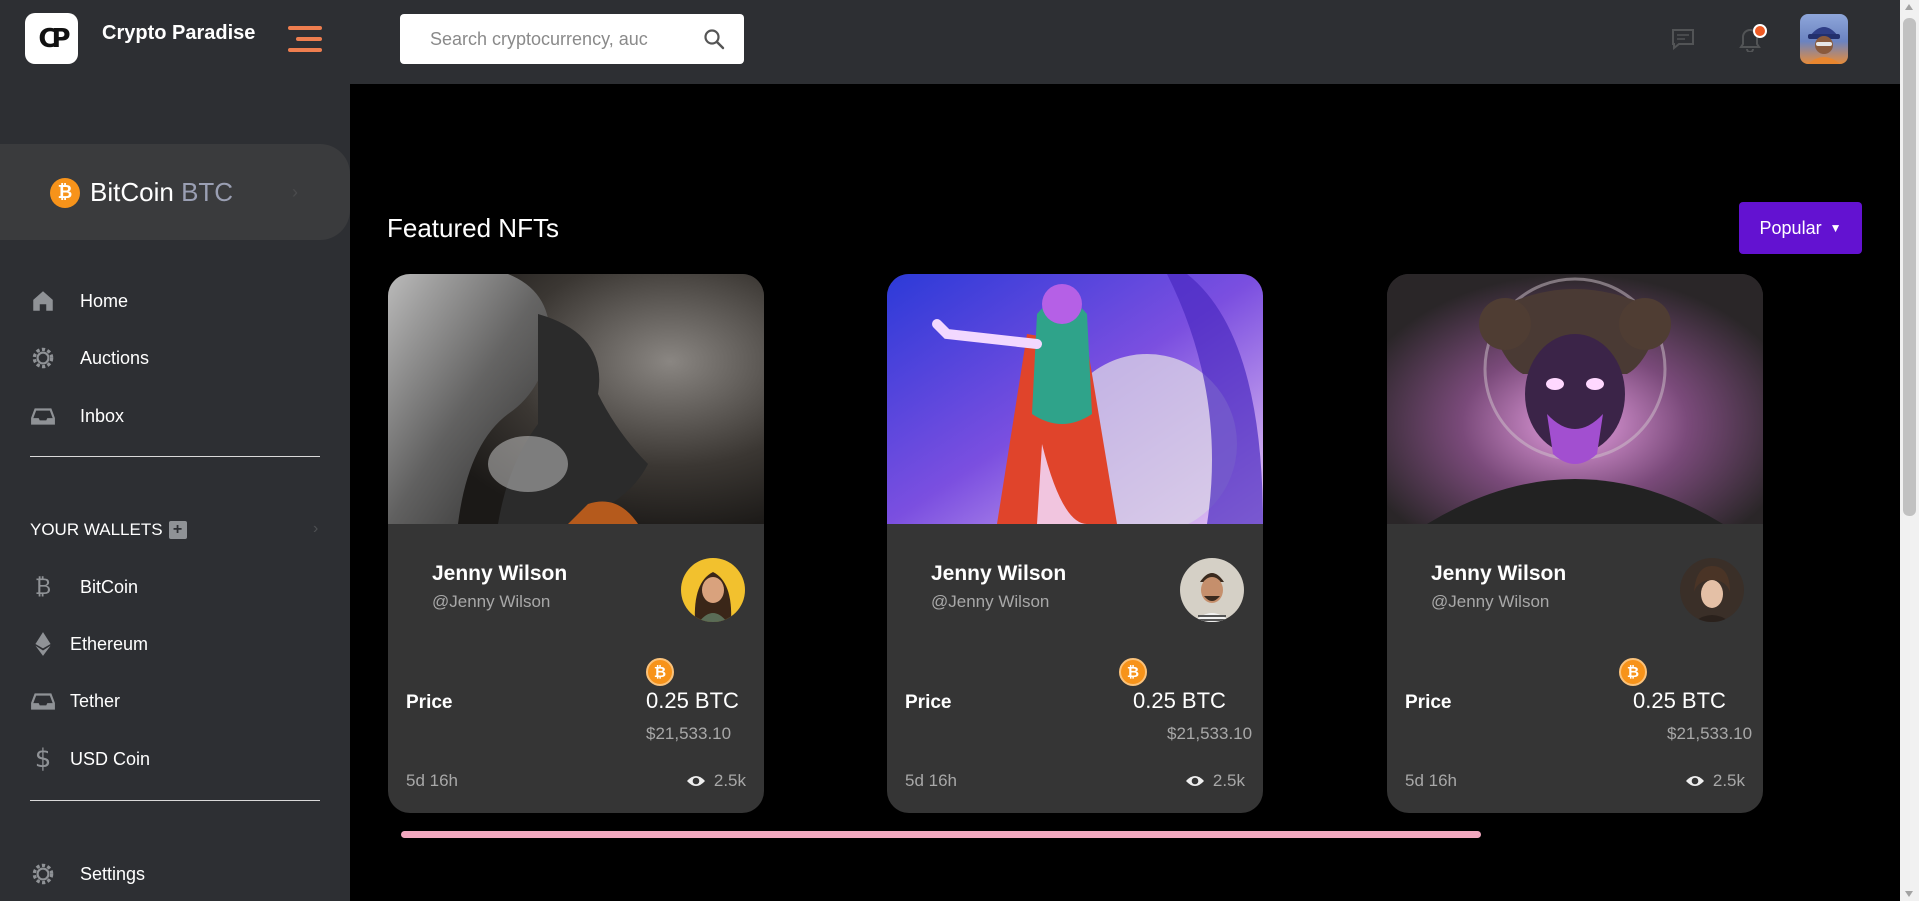 This screenshot has height=901, width=1919. I want to click on selected-coin-label: BitCoin BTC, so click(161, 192).